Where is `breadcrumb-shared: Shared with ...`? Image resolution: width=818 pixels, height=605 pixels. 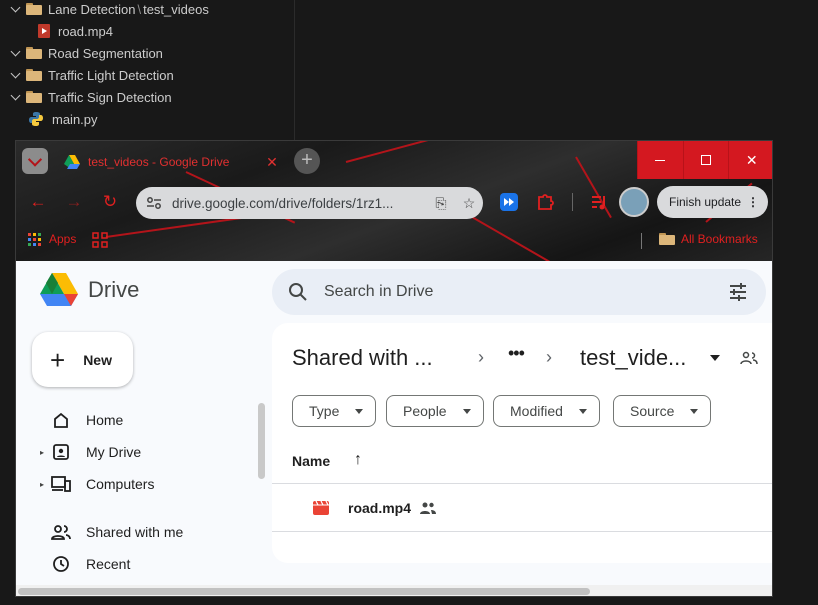
breadcrumb-shared: Shared with ... is located at coordinates (362, 358).